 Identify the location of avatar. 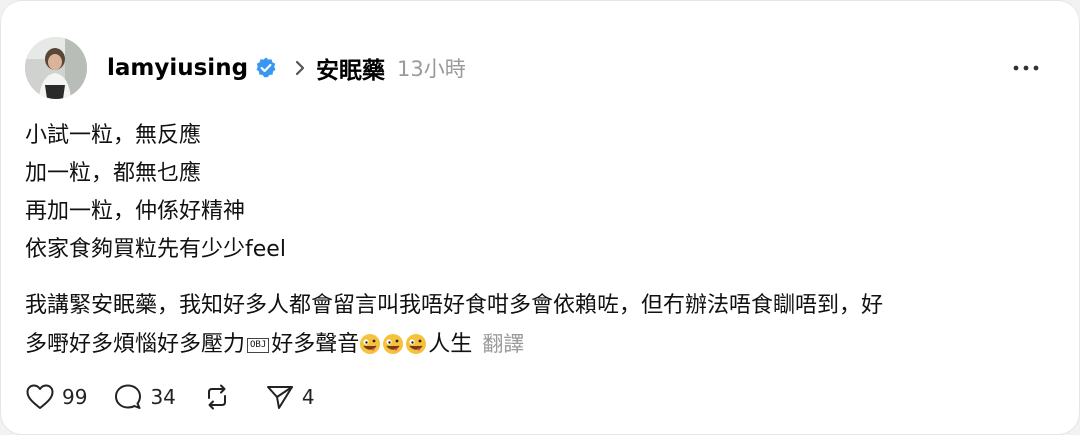
(56, 68).